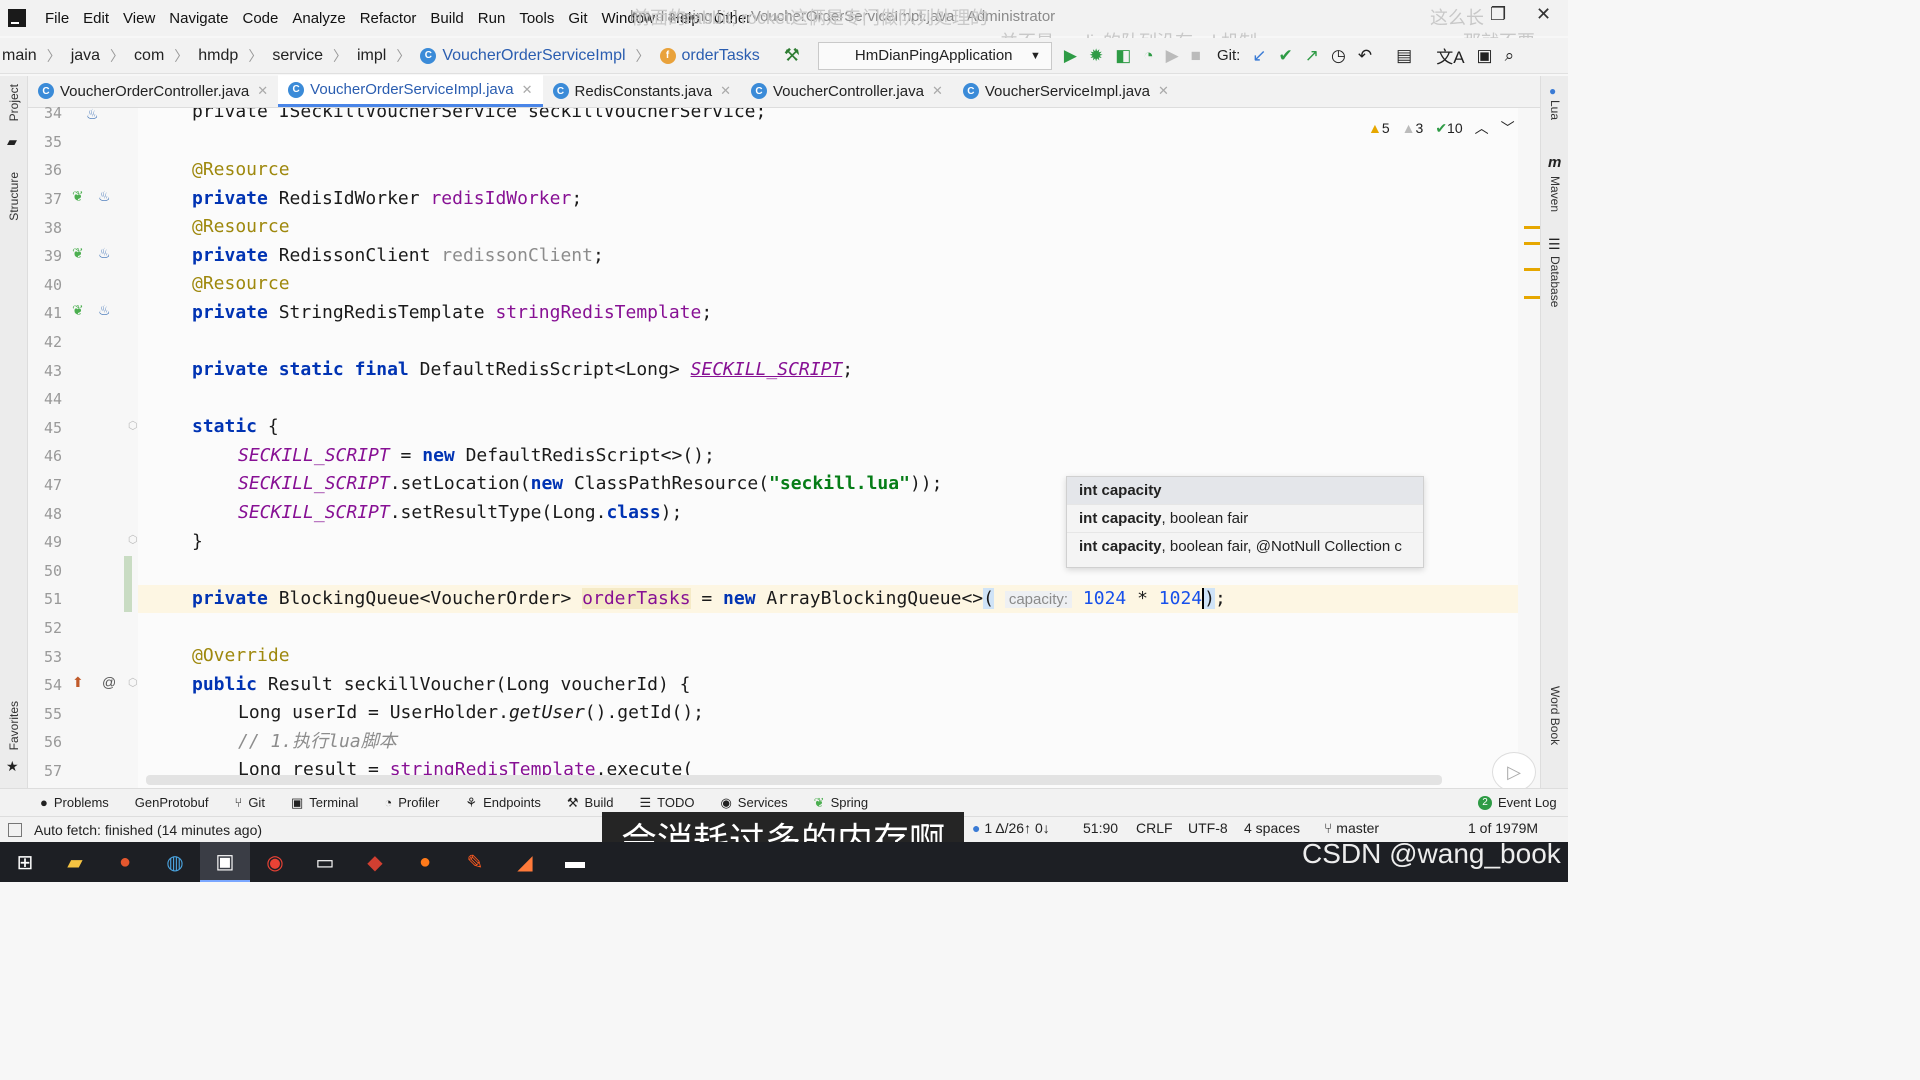 The width and height of the screenshot is (1920, 1080). What do you see at coordinates (1245, 491) in the screenshot?
I see `parameter-signature: int capacity` at bounding box center [1245, 491].